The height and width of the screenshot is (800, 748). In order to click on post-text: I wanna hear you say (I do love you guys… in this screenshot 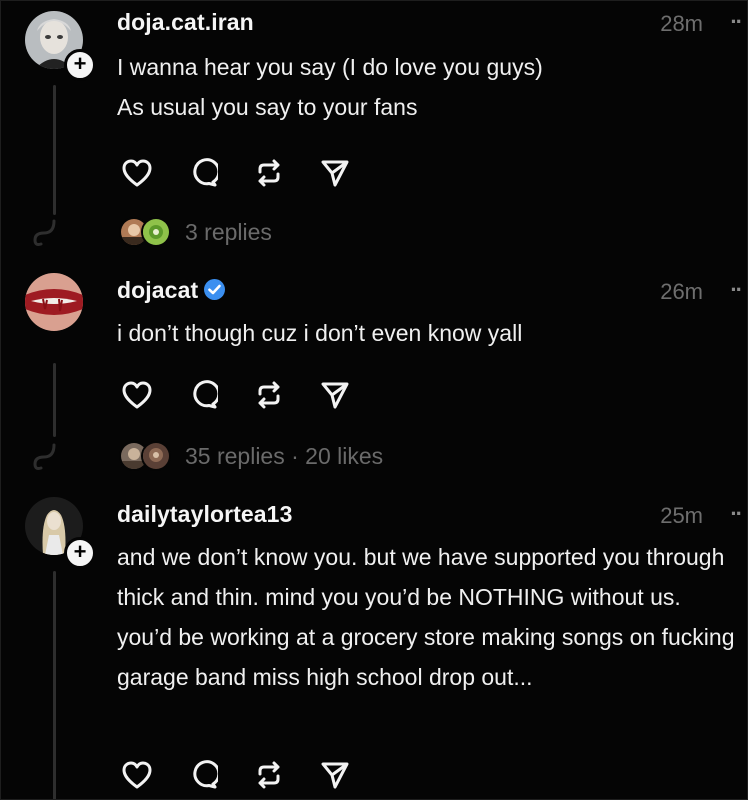, I will do `click(330, 87)`.